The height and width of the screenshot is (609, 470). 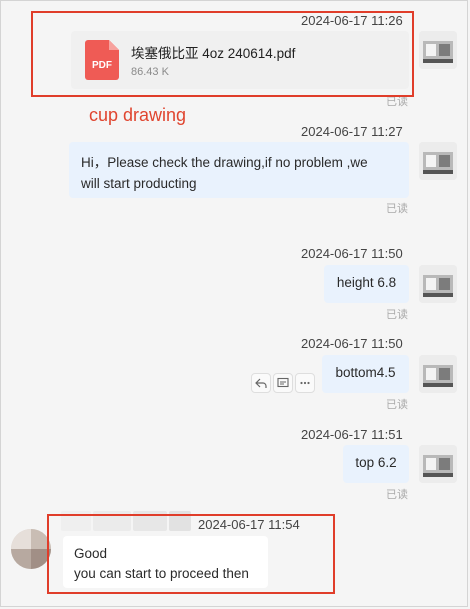 I want to click on annotation-text: cup drawing, so click(x=138, y=115).